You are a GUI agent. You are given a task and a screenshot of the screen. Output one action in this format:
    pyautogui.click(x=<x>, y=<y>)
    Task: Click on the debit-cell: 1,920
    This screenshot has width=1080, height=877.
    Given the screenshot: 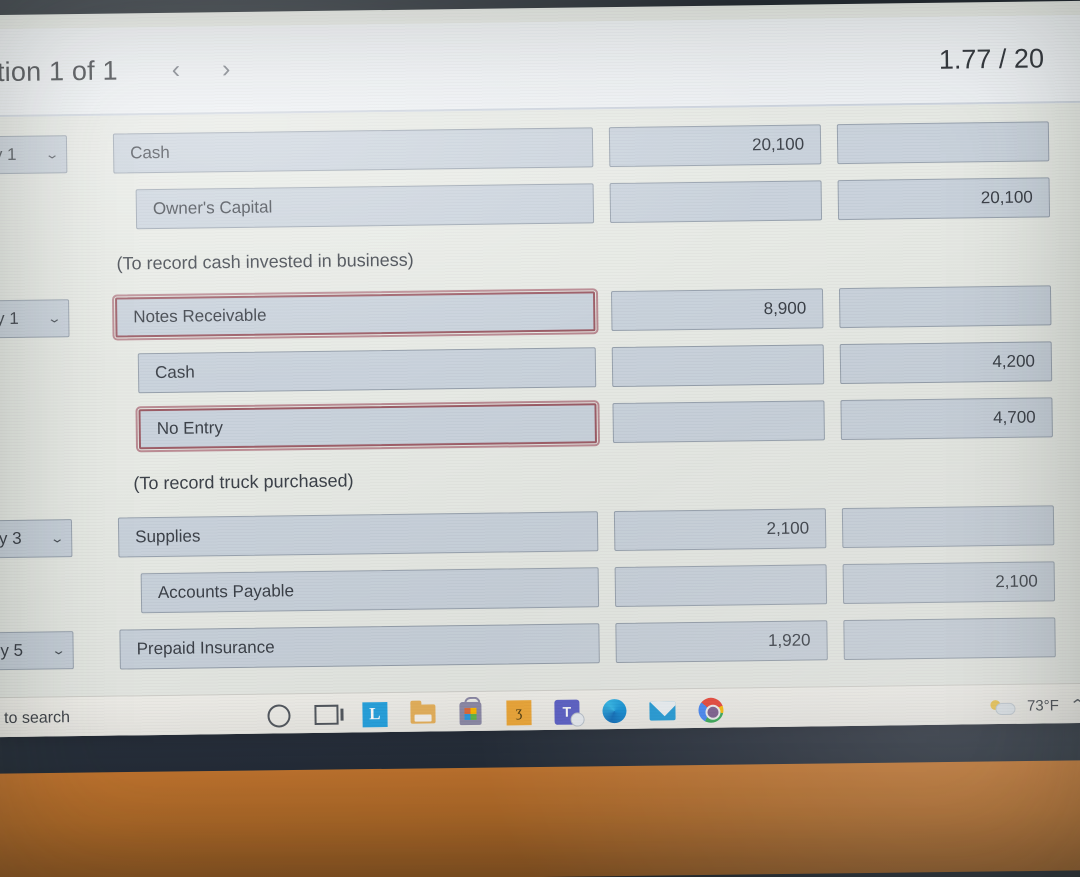 What is the action you would take?
    pyautogui.click(x=713, y=642)
    